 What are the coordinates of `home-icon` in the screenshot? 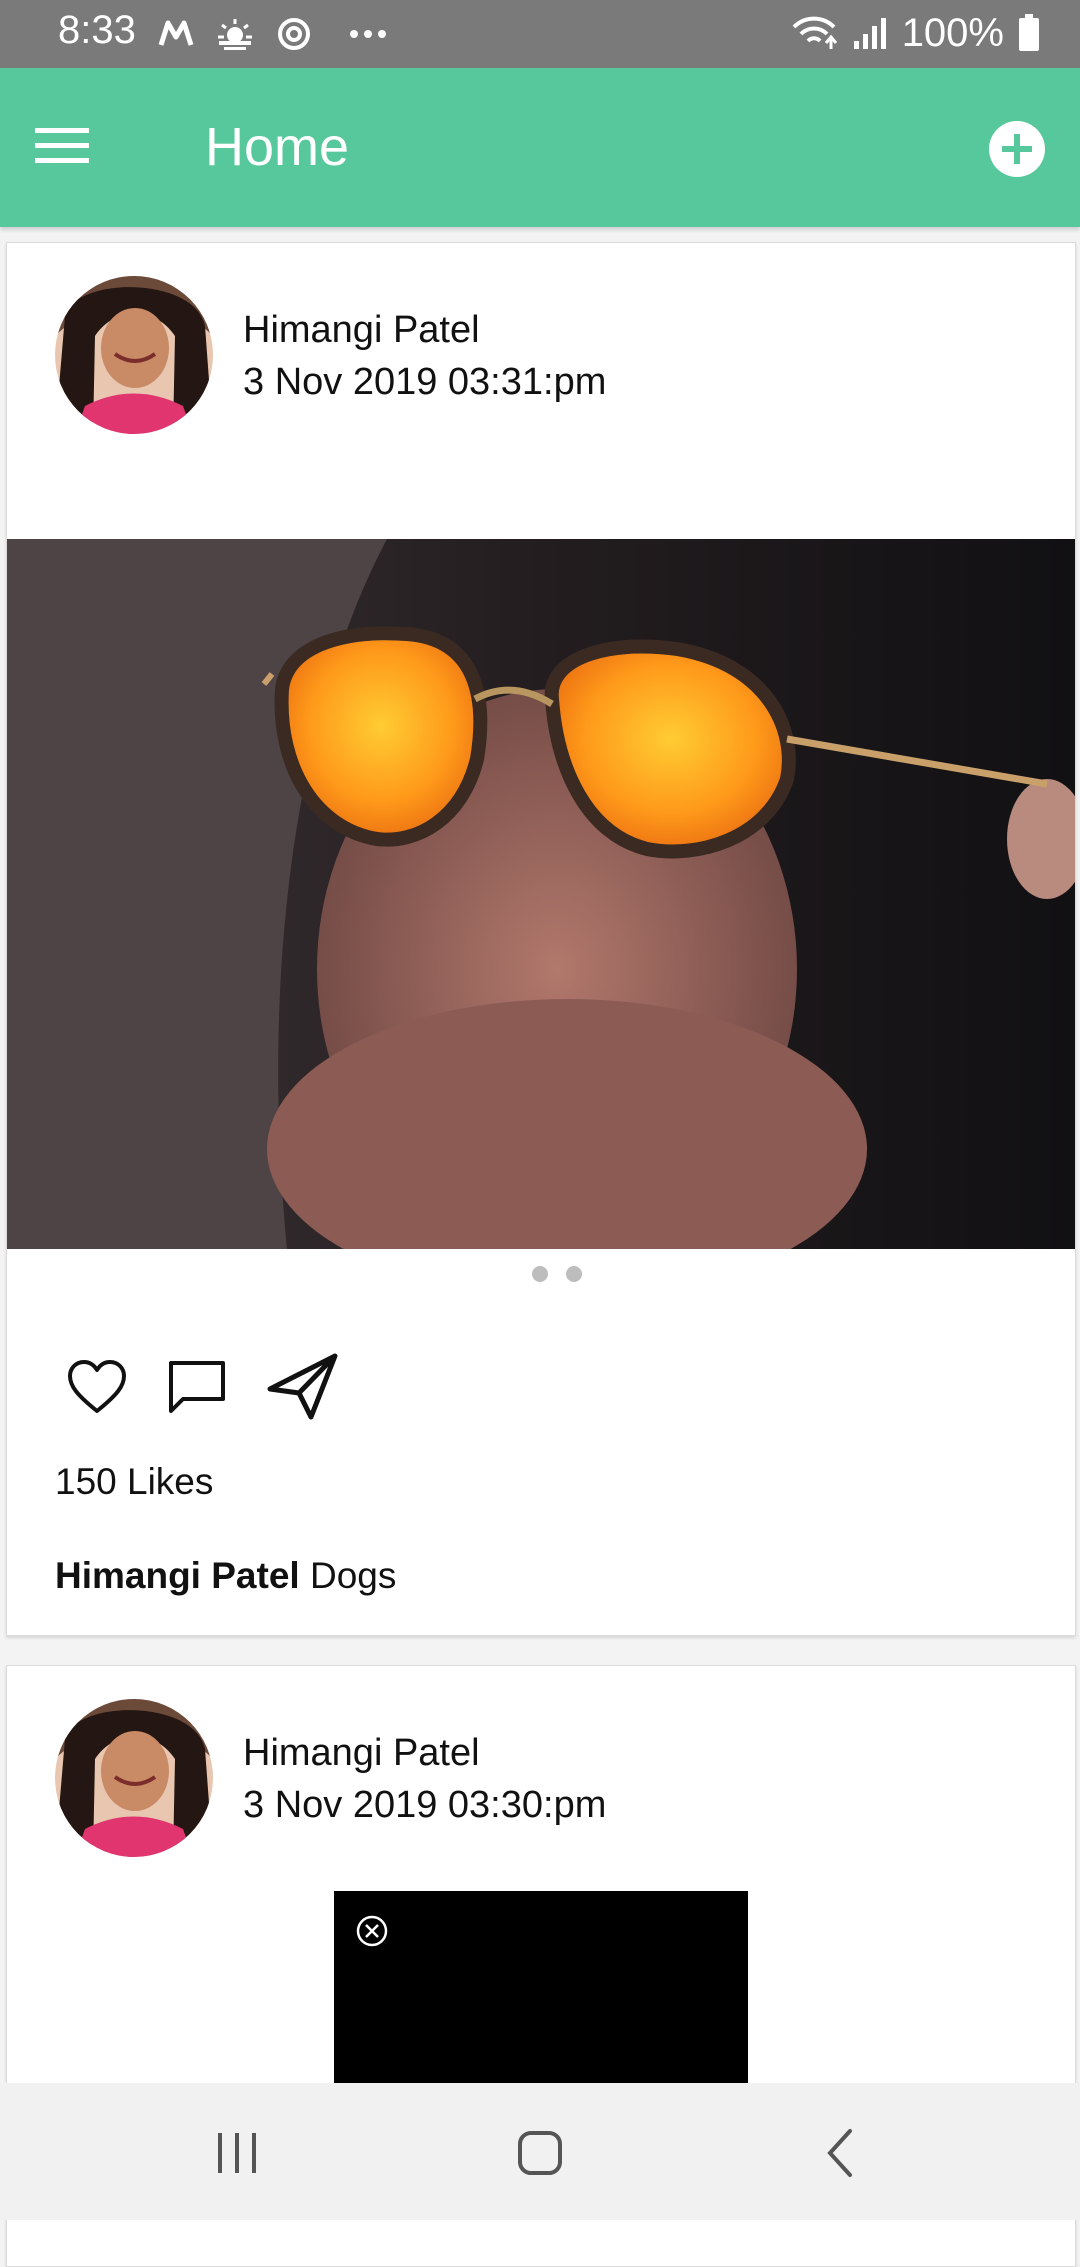 It's located at (540, 2153).